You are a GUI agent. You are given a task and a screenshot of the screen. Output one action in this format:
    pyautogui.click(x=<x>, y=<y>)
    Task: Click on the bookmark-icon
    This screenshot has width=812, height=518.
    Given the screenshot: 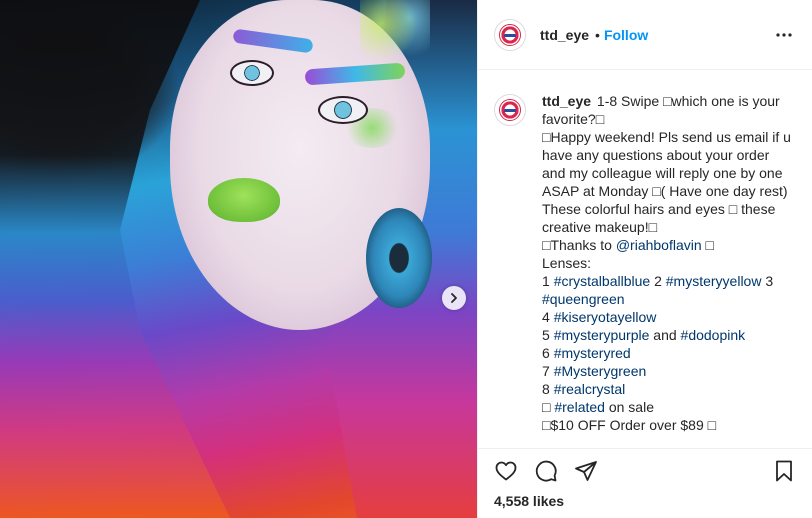 What is the action you would take?
    pyautogui.click(x=784, y=471)
    